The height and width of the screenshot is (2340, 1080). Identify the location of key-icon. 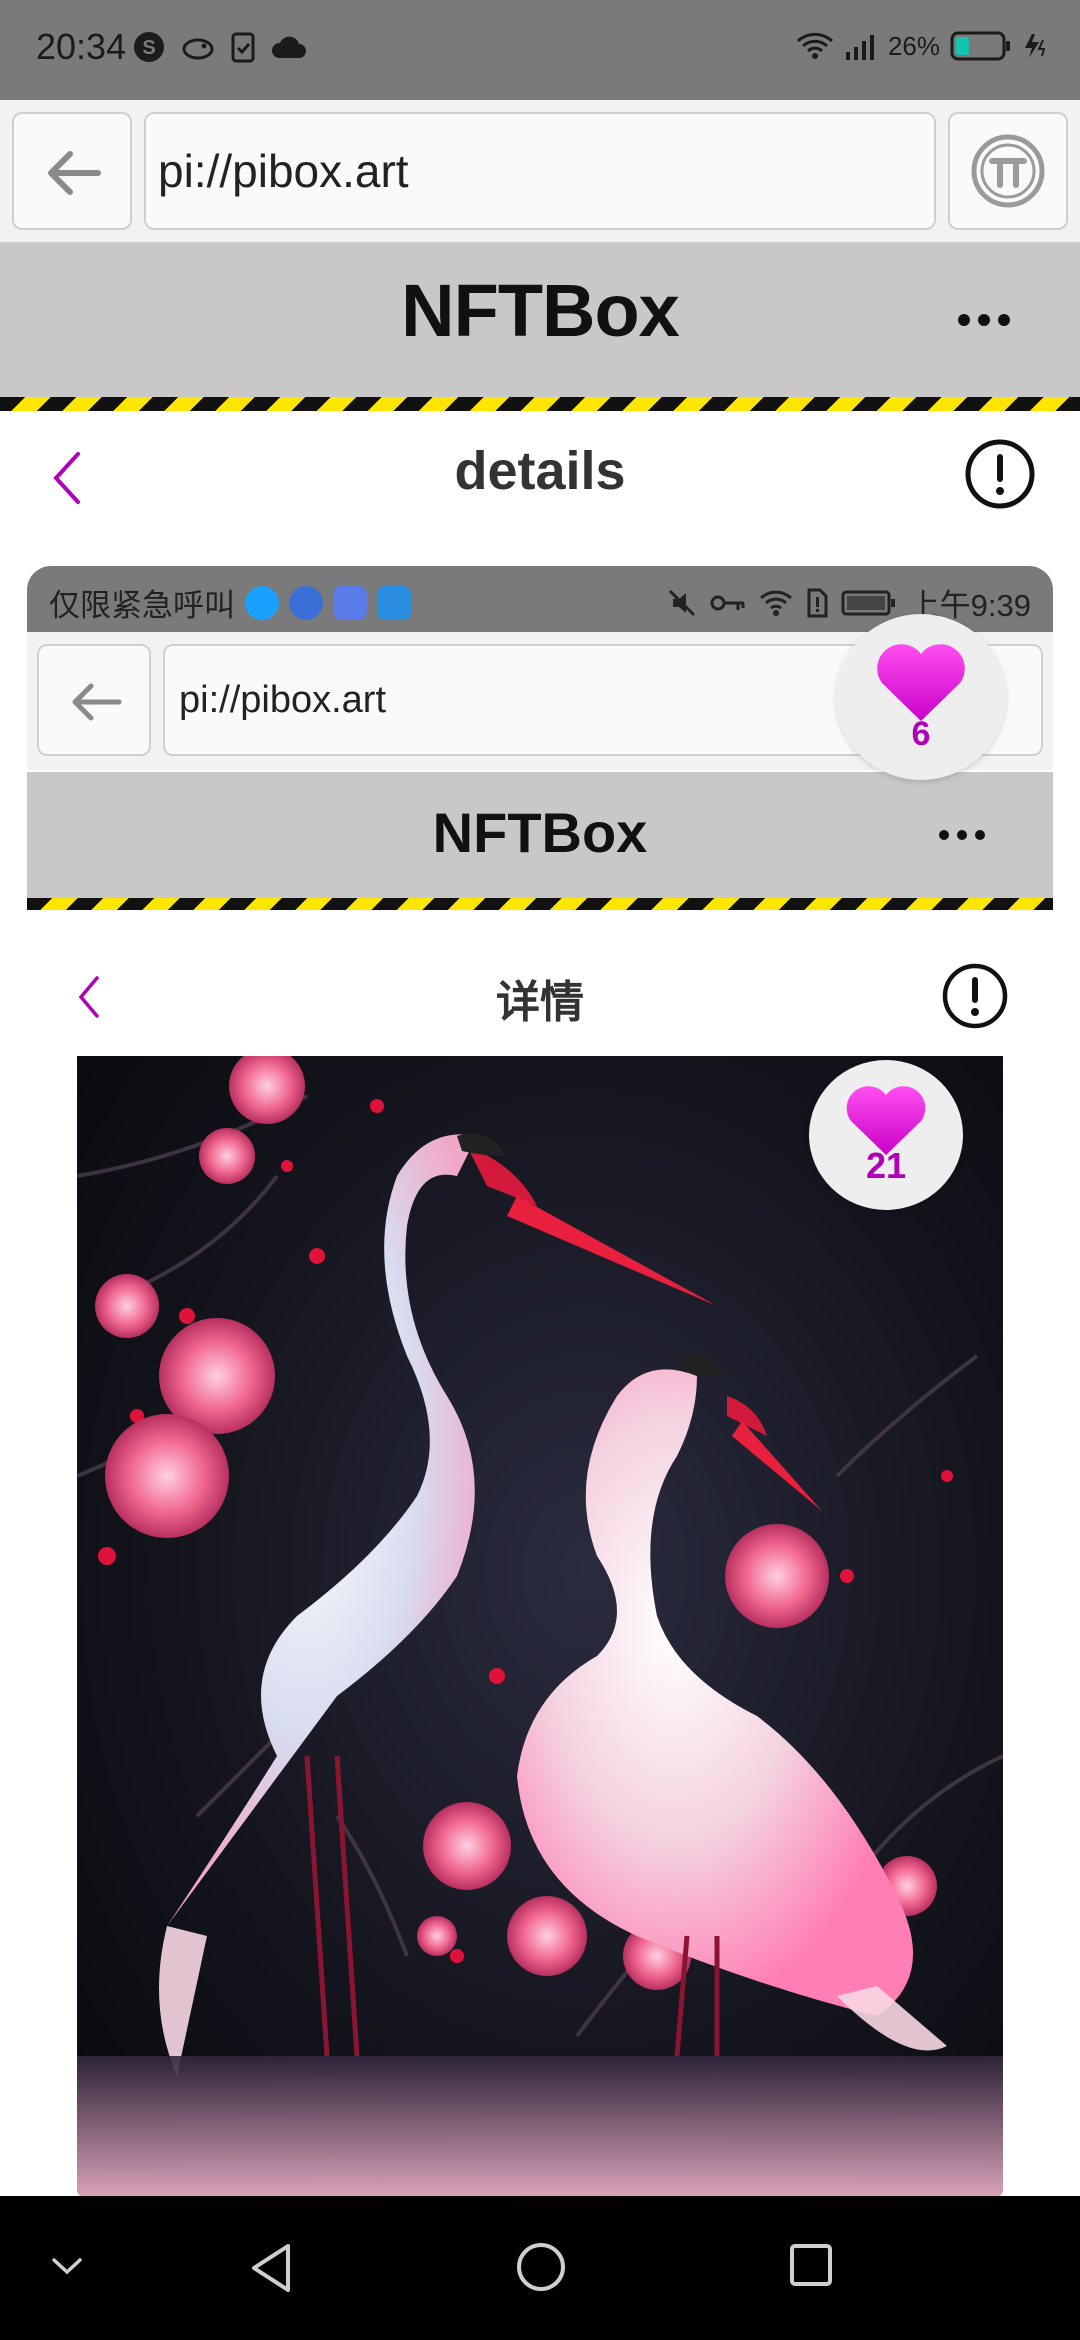
(727, 602).